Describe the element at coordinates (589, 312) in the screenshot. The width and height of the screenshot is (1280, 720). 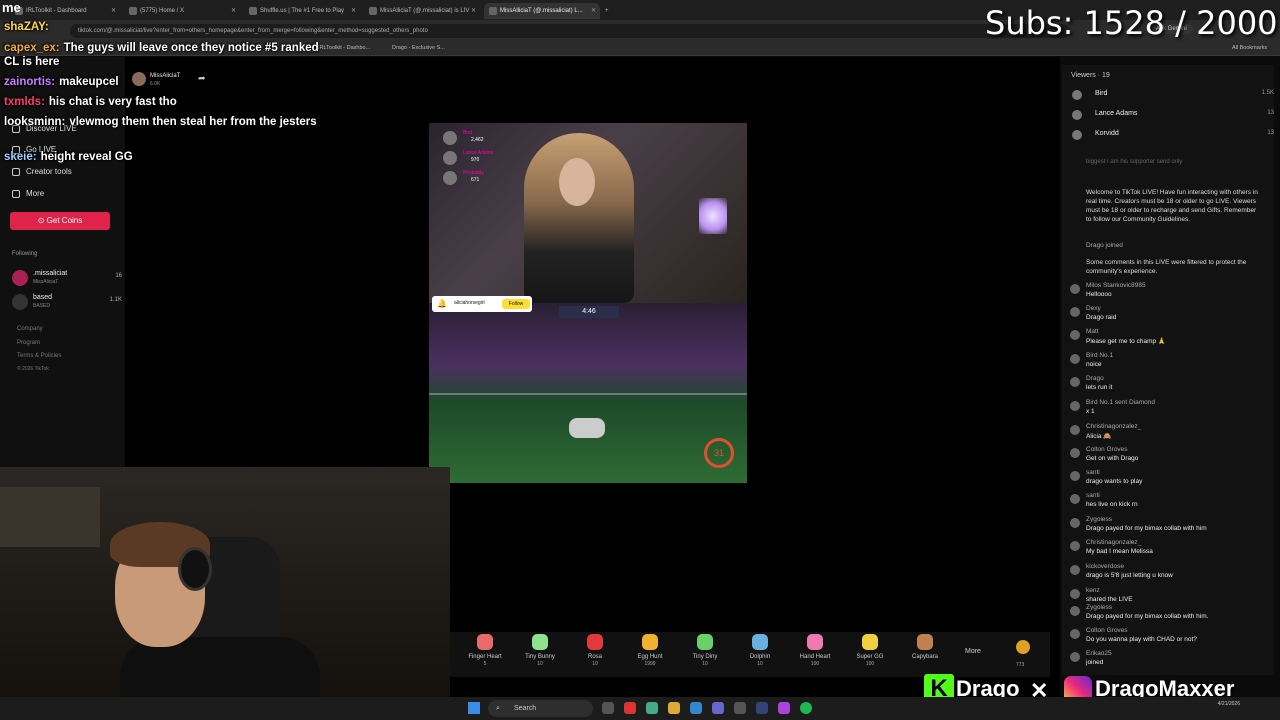
I see `game-scoreboard: 4:46` at that location.